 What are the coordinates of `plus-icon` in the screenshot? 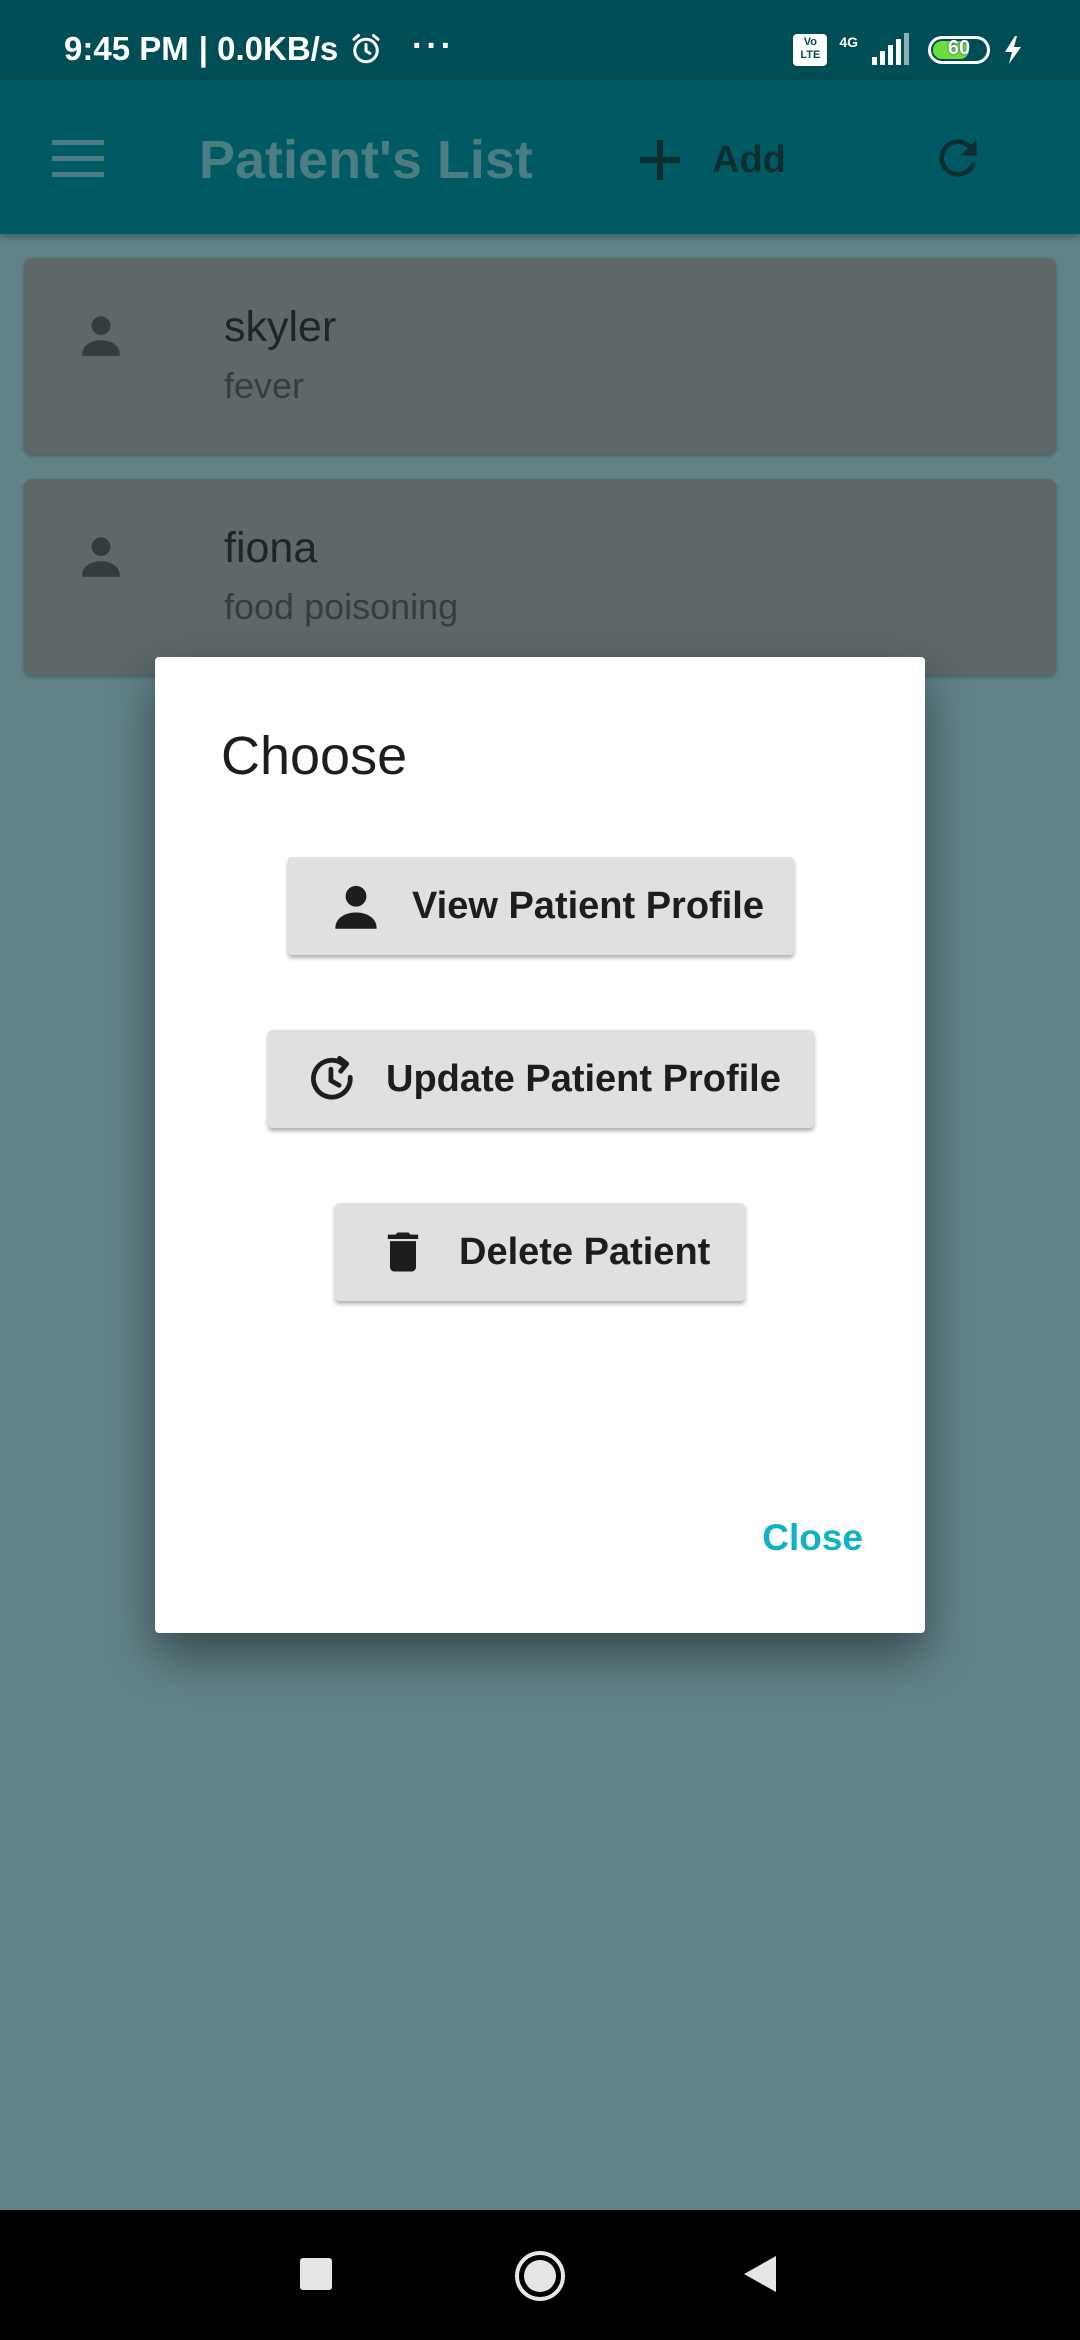 It's located at (660, 160).